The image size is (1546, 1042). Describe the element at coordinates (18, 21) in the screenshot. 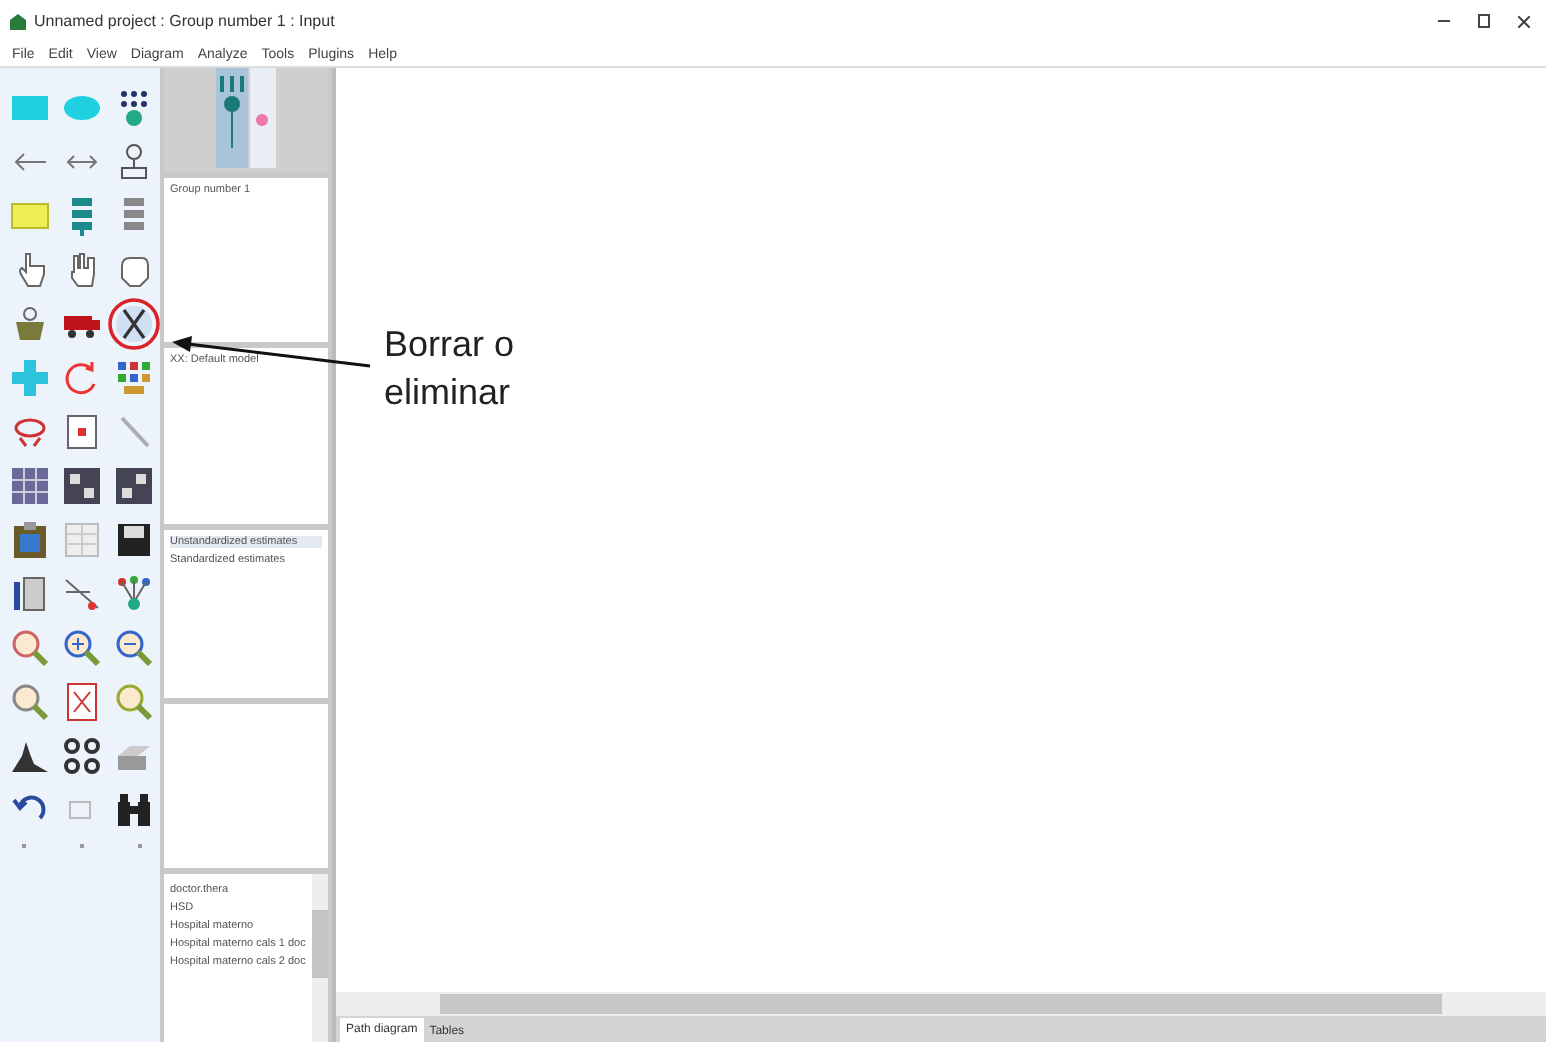

I see `app-icon` at that location.